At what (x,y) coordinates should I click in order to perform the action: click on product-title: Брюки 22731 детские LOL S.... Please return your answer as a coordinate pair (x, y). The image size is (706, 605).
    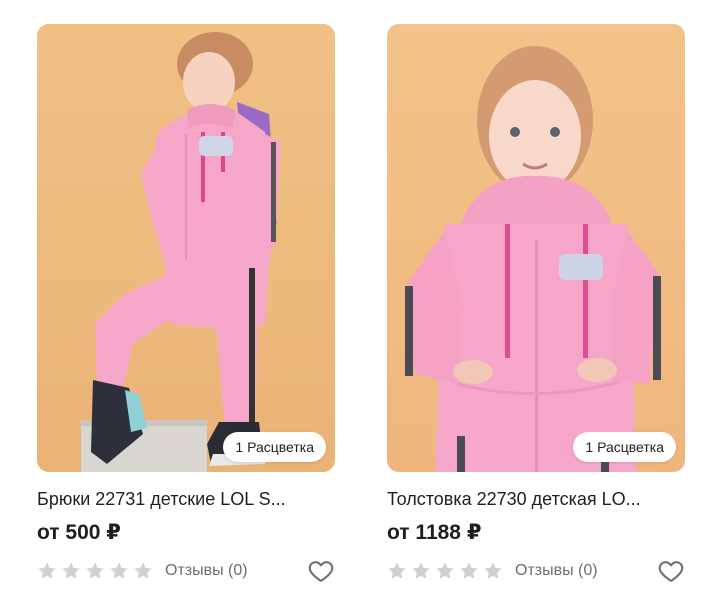
    Looking at the image, I should click on (186, 499).